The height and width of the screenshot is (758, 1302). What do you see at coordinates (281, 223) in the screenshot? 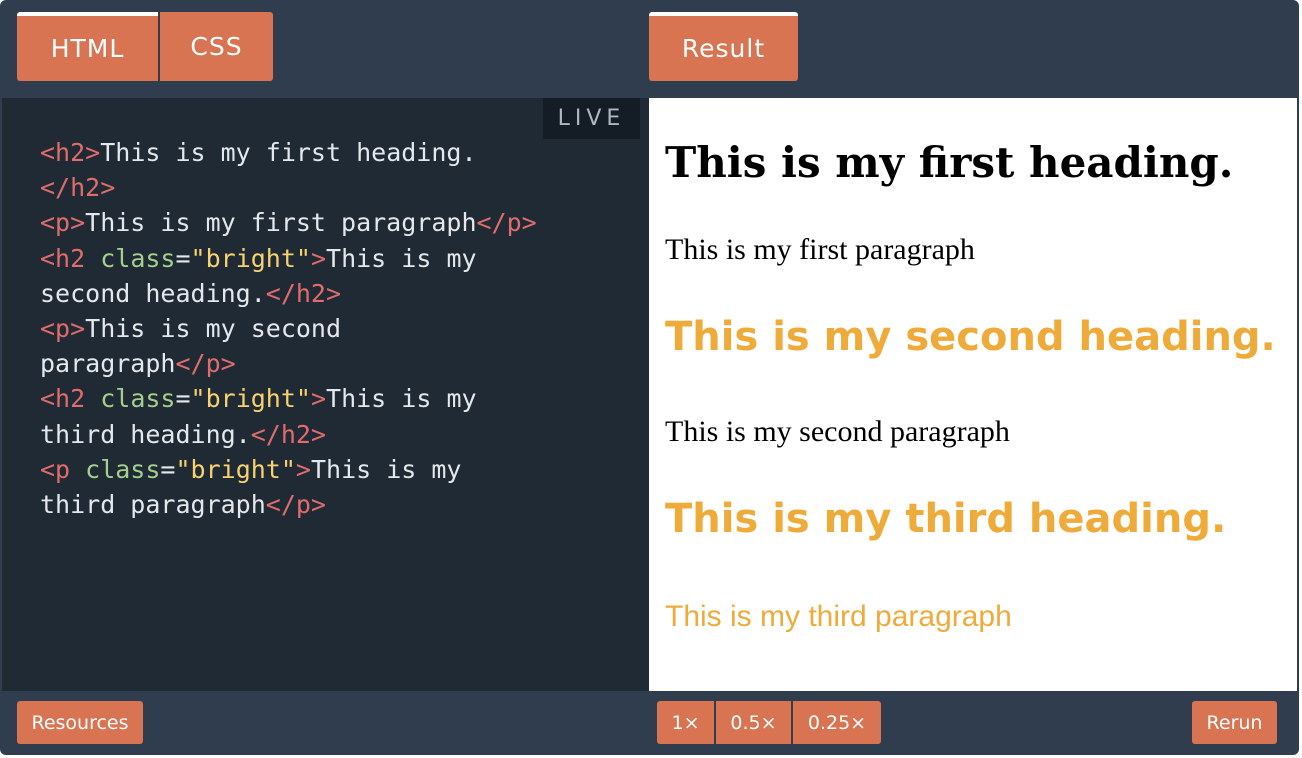
I see `code-token: This is my first paragraph` at bounding box center [281, 223].